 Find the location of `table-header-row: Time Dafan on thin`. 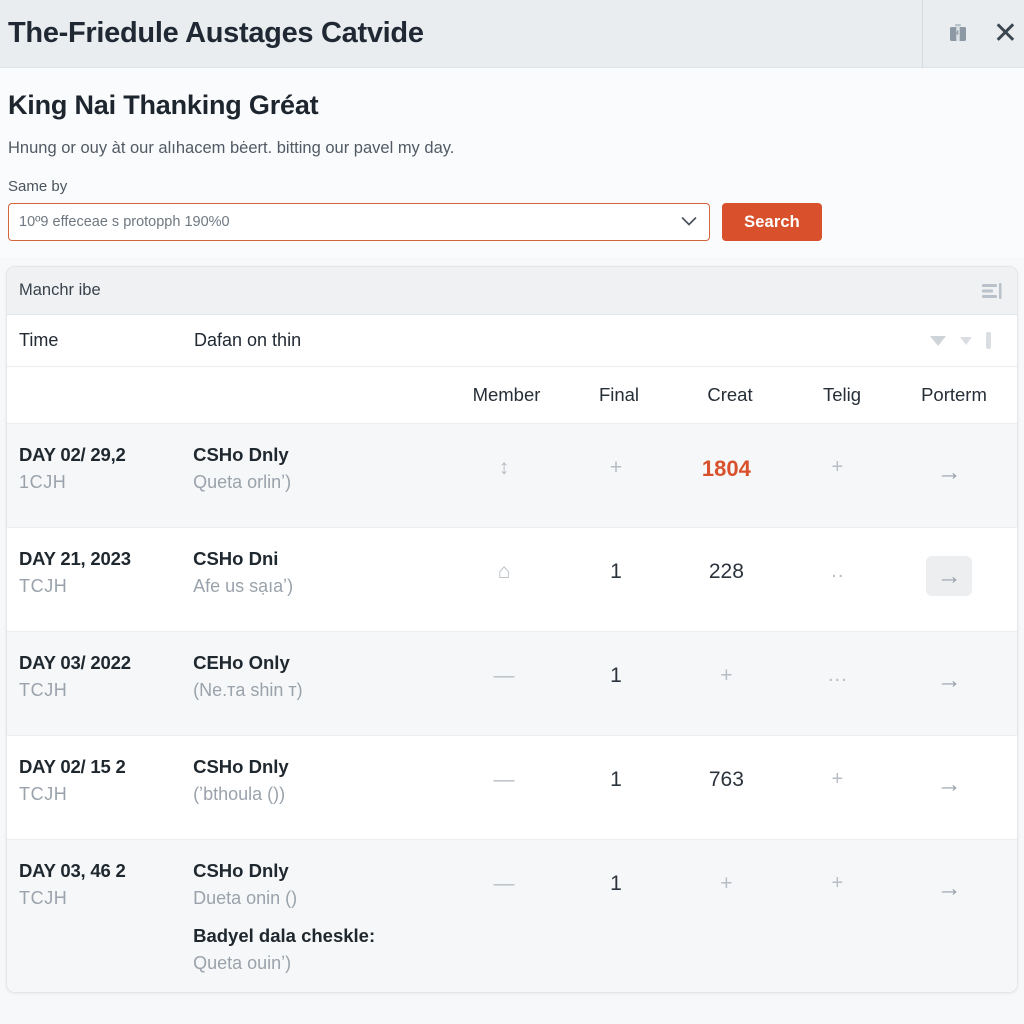

table-header-row: Time Dafan on thin is located at coordinates (512, 341).